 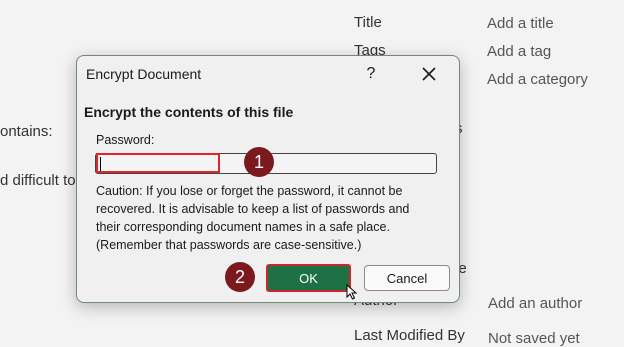 I want to click on ok-button: OK, so click(x=308, y=278).